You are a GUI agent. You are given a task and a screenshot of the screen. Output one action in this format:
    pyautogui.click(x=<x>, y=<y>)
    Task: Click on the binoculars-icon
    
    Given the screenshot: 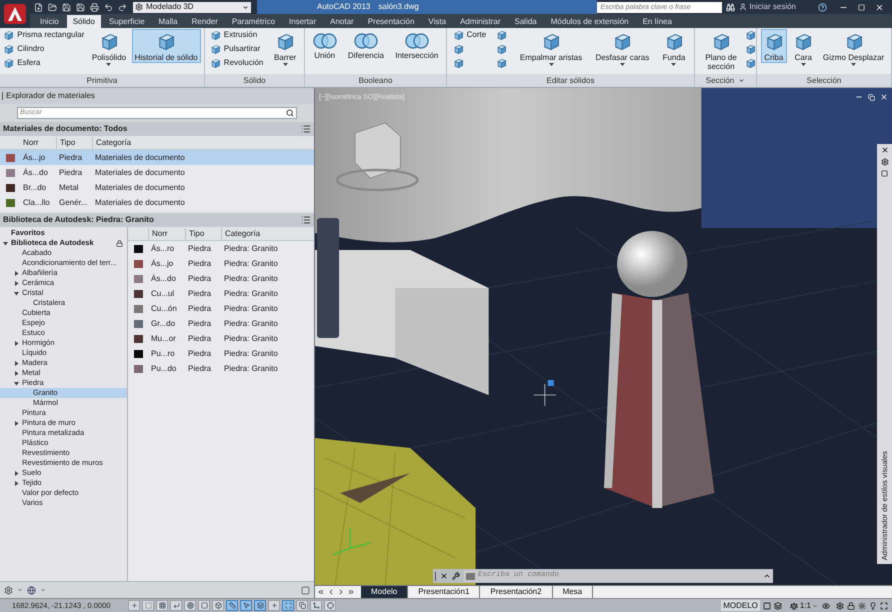 What is the action you would take?
    pyautogui.click(x=731, y=7)
    